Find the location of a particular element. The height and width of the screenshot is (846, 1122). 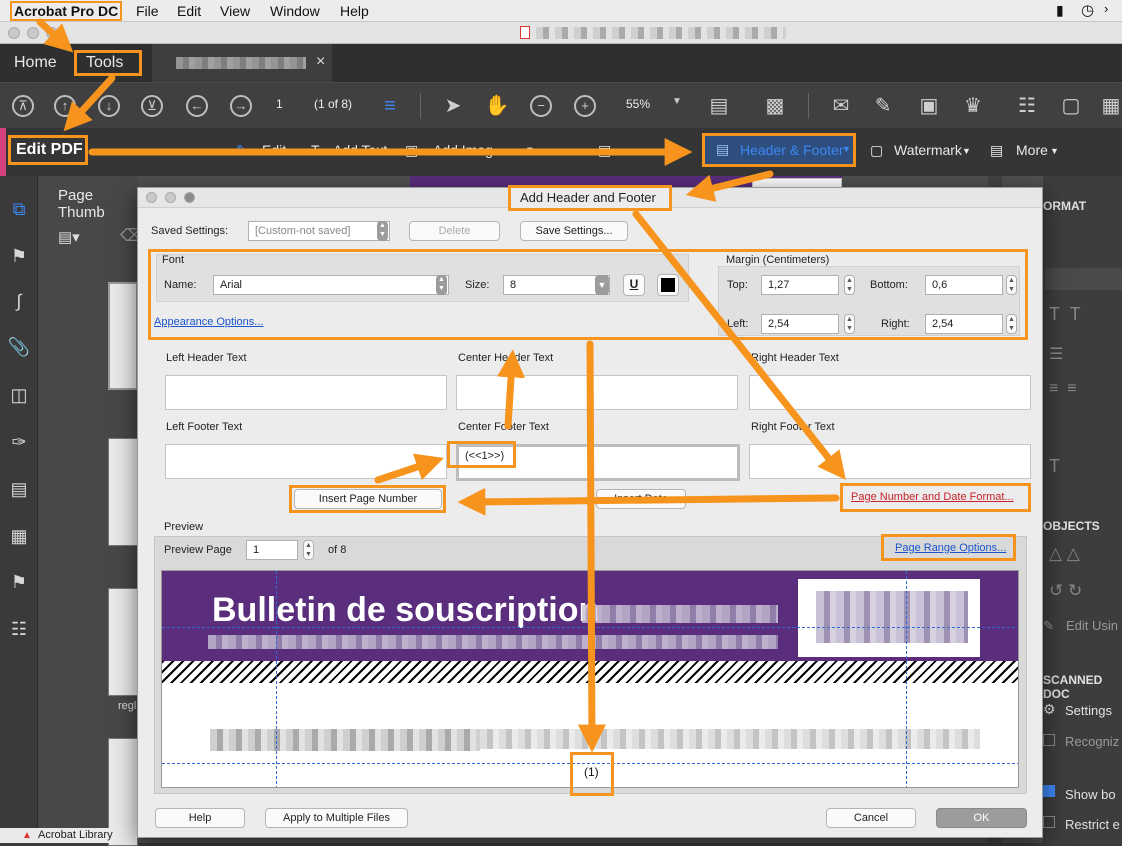

arrow-format-to-insert is located at coordinates (648, 501).